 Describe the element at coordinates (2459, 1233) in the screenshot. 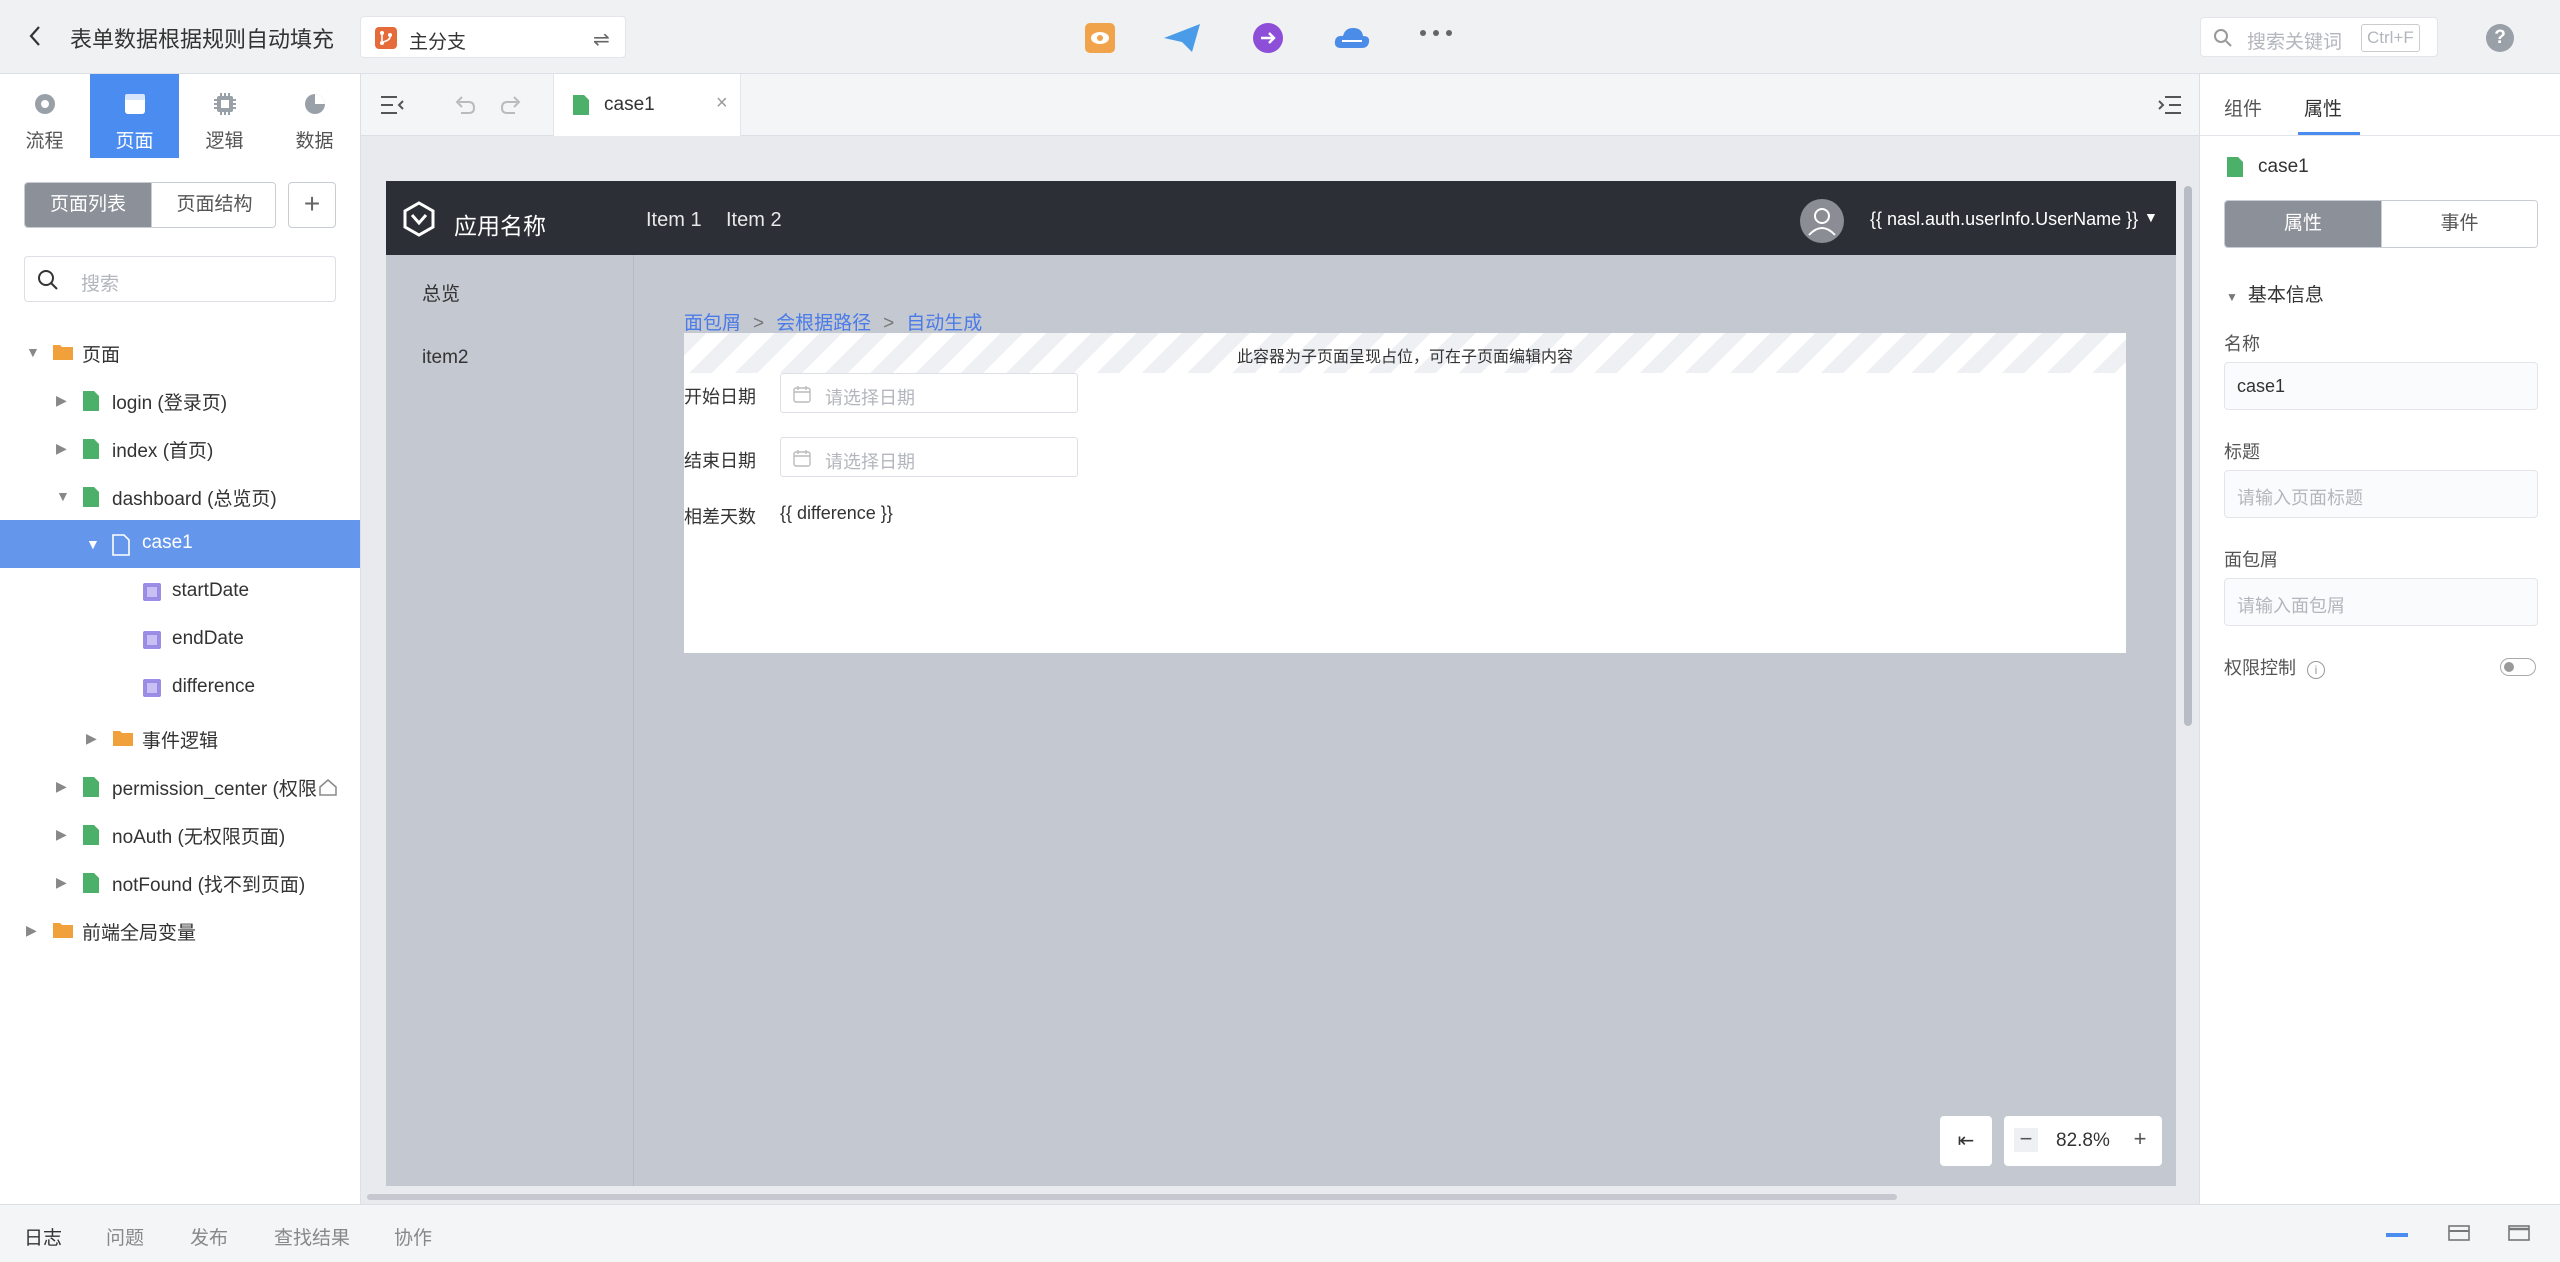

I see `layout-split-icon` at that location.